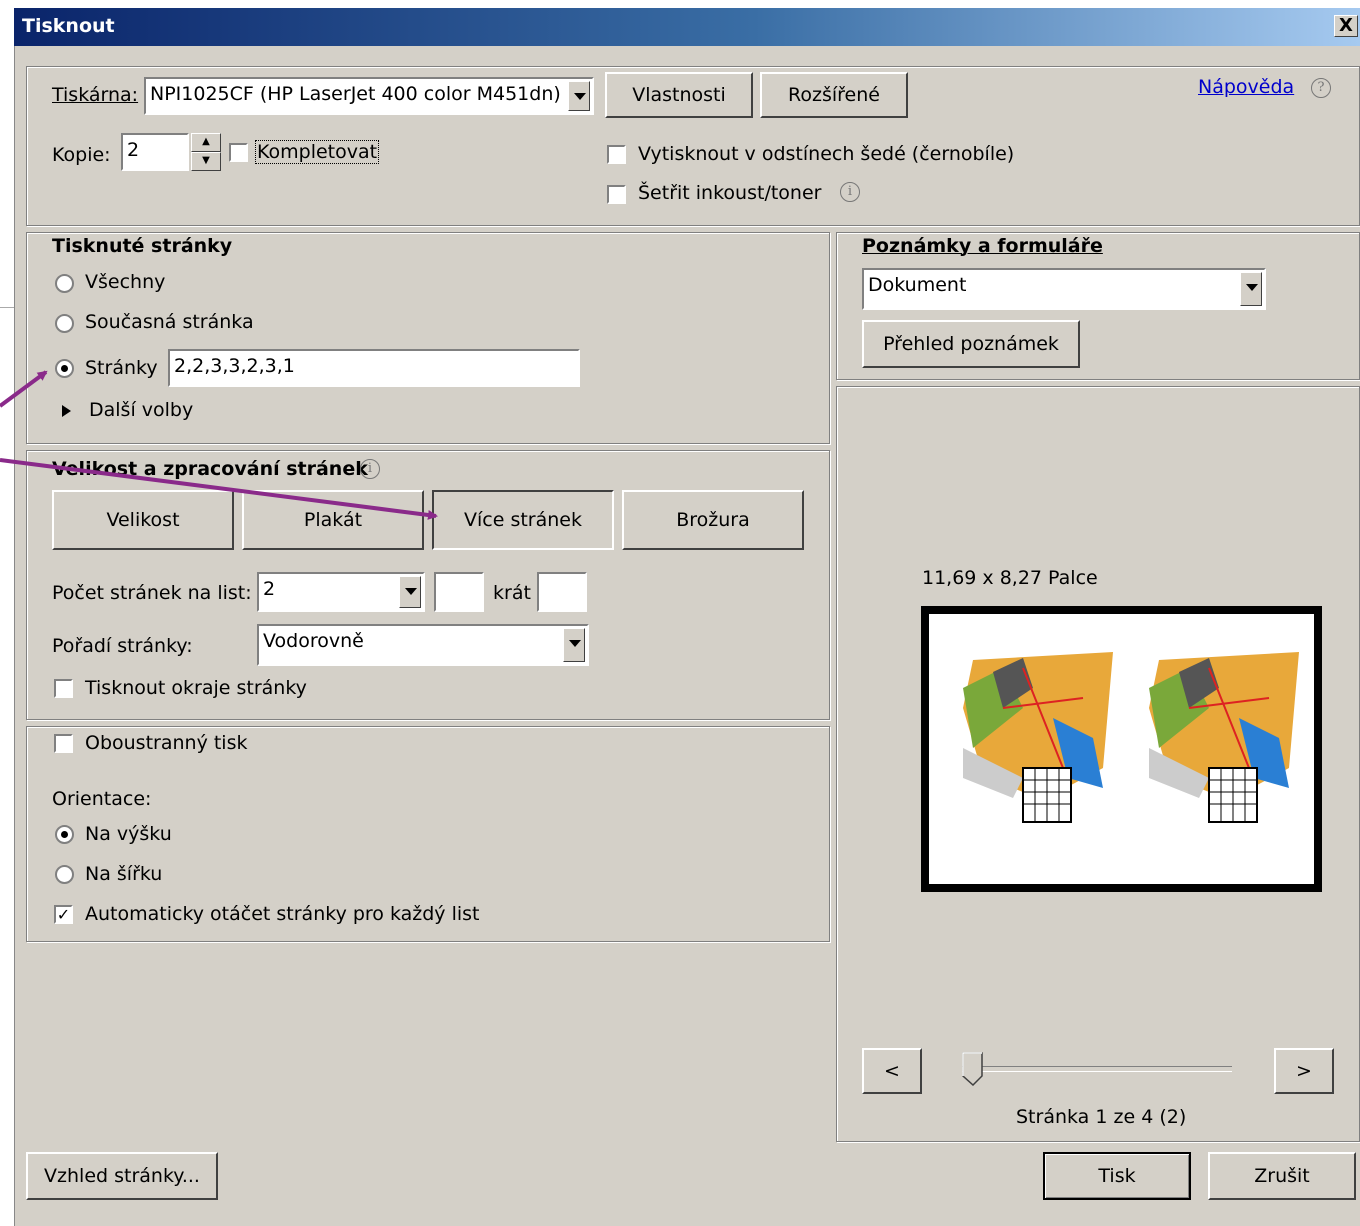 This screenshot has width=1360, height=1226. What do you see at coordinates (730, 193) in the screenshot?
I see `save-ink-label: Šetřit inkoust/toner` at bounding box center [730, 193].